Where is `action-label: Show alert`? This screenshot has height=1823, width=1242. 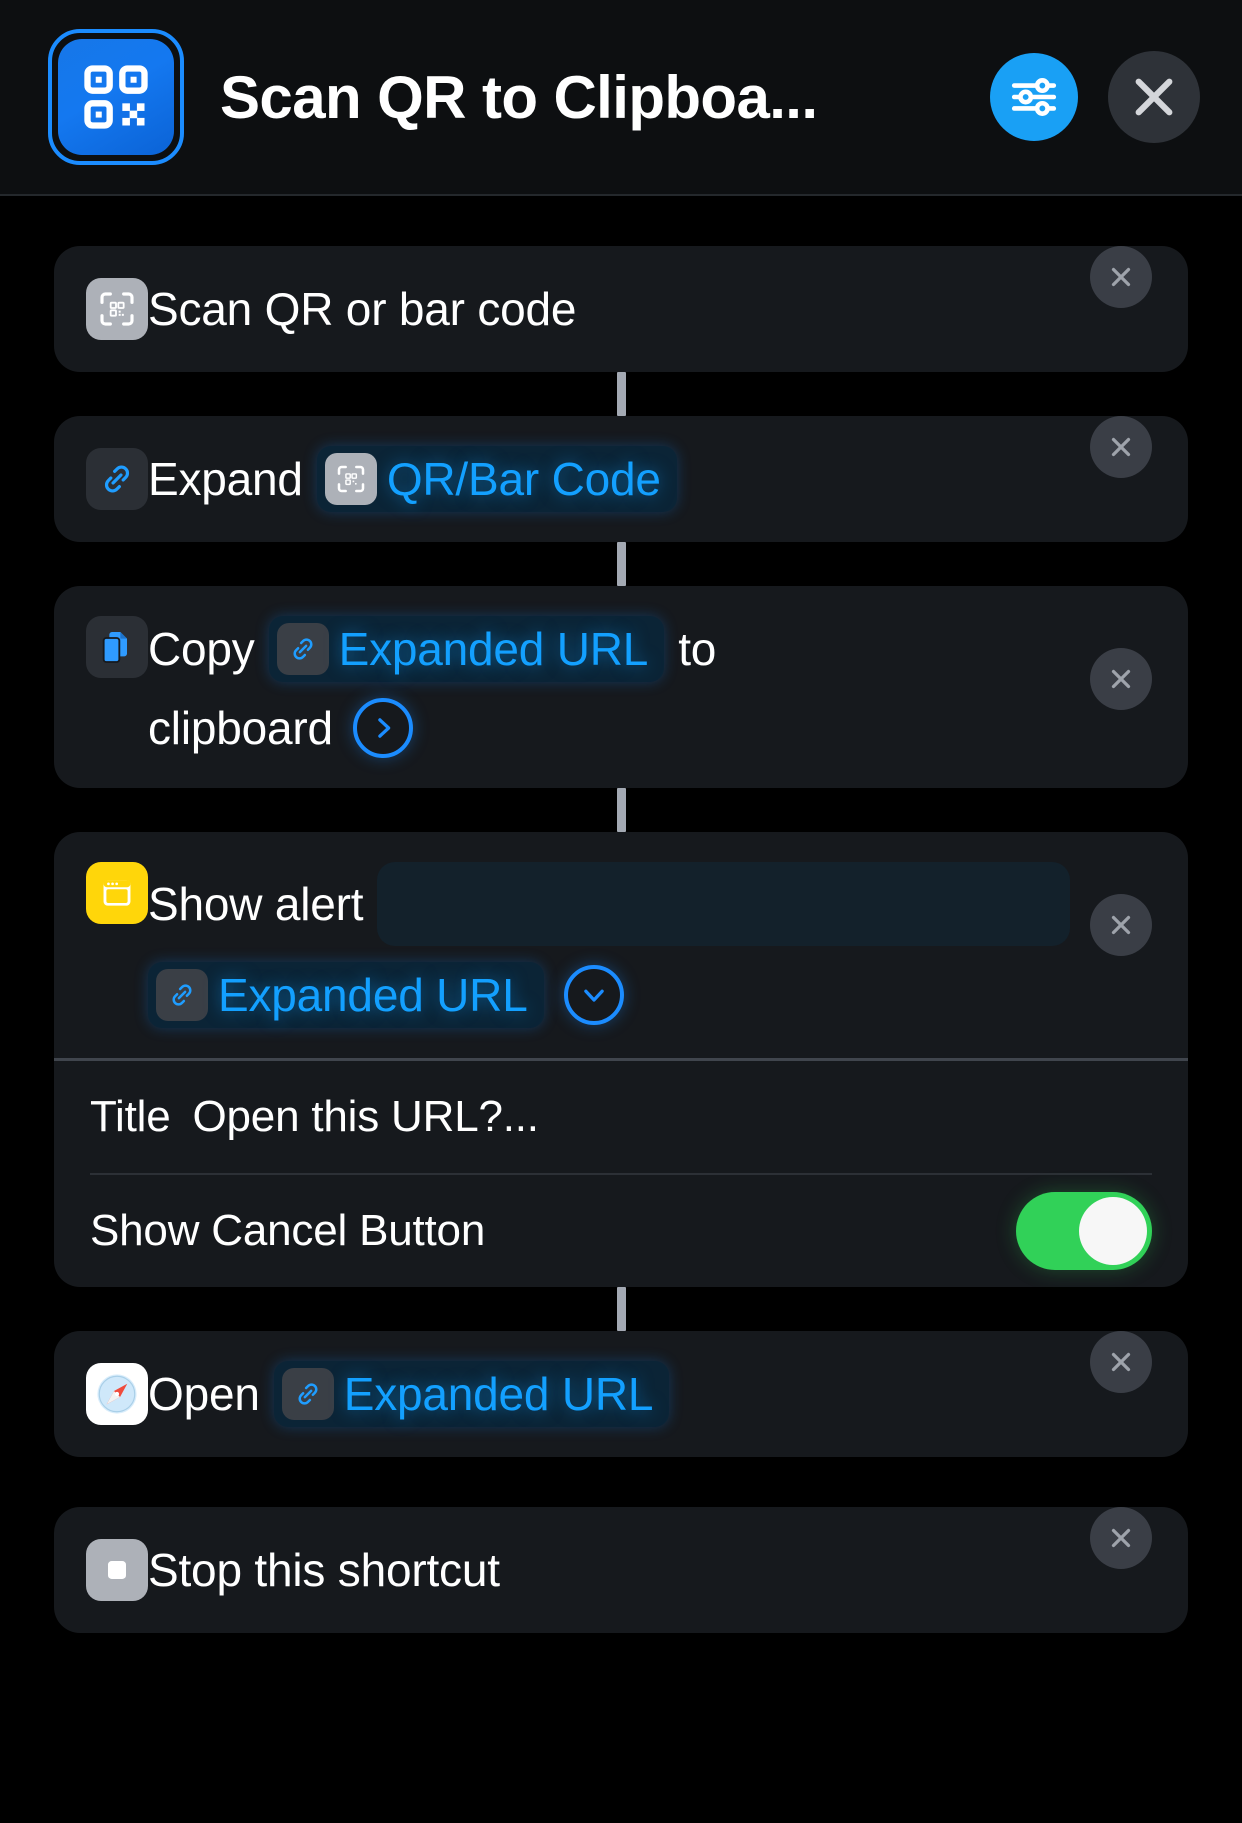
action-label: Show alert is located at coordinates (256, 903).